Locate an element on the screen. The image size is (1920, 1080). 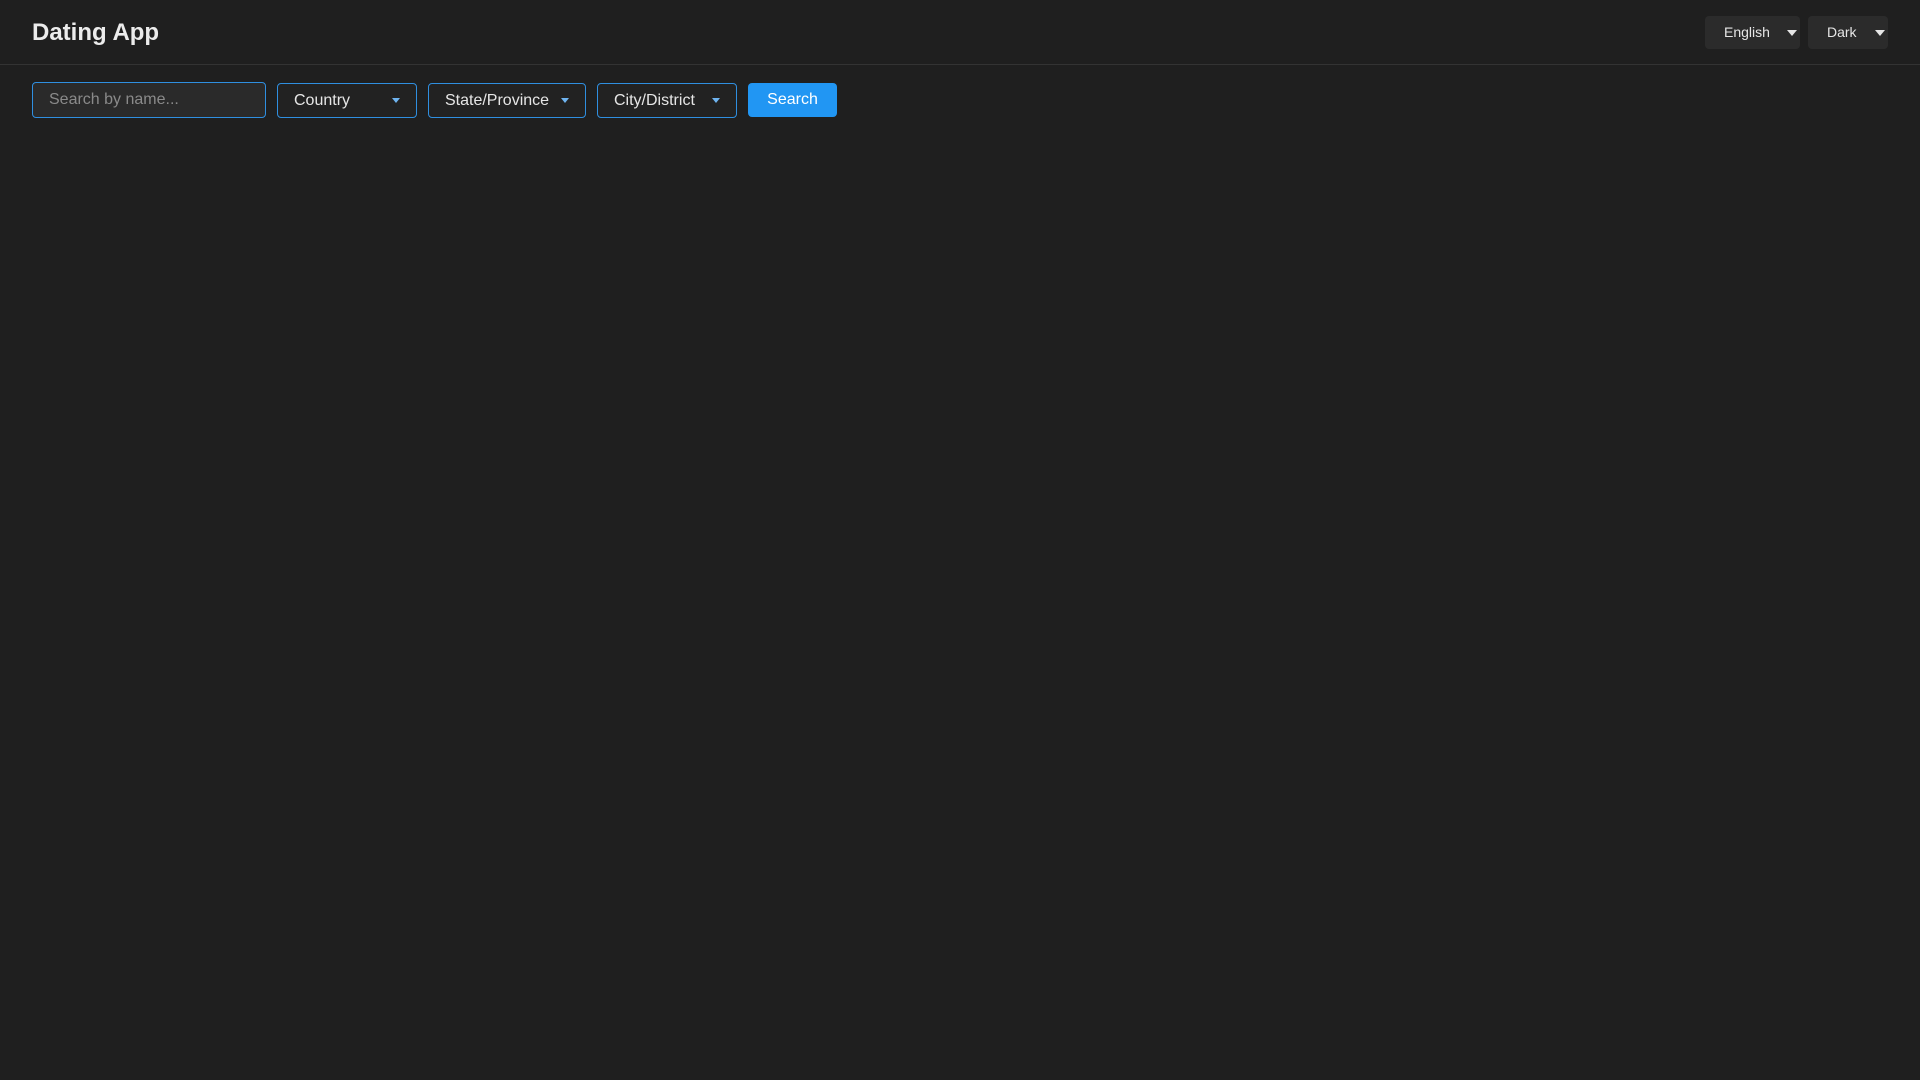
theme-select-value: Dark is located at coordinates (1842, 32).